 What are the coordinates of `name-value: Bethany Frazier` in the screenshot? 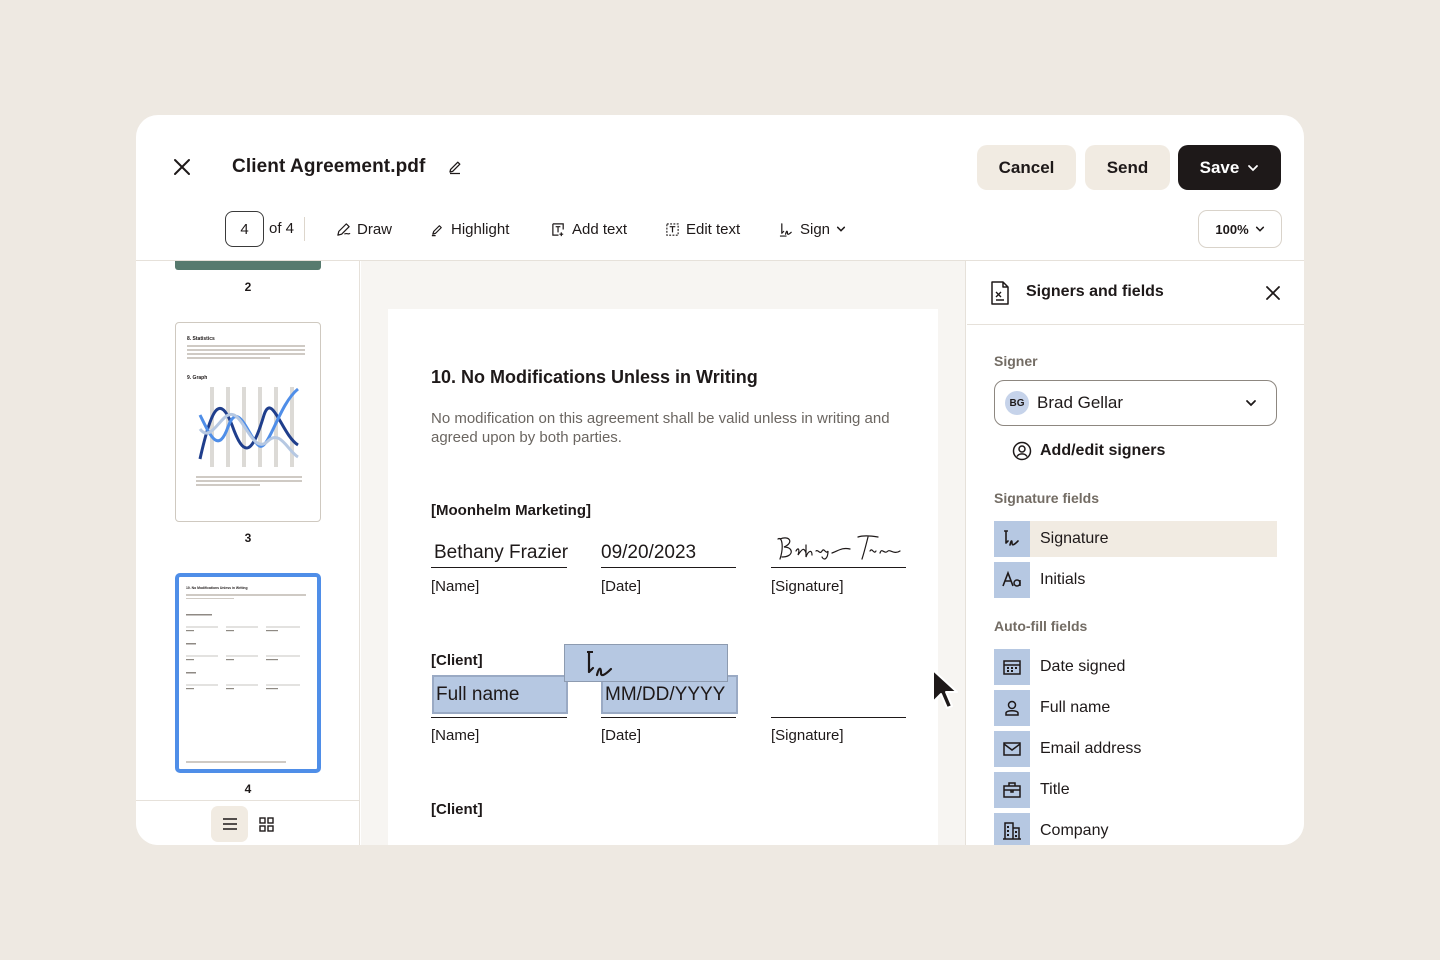 It's located at (501, 552).